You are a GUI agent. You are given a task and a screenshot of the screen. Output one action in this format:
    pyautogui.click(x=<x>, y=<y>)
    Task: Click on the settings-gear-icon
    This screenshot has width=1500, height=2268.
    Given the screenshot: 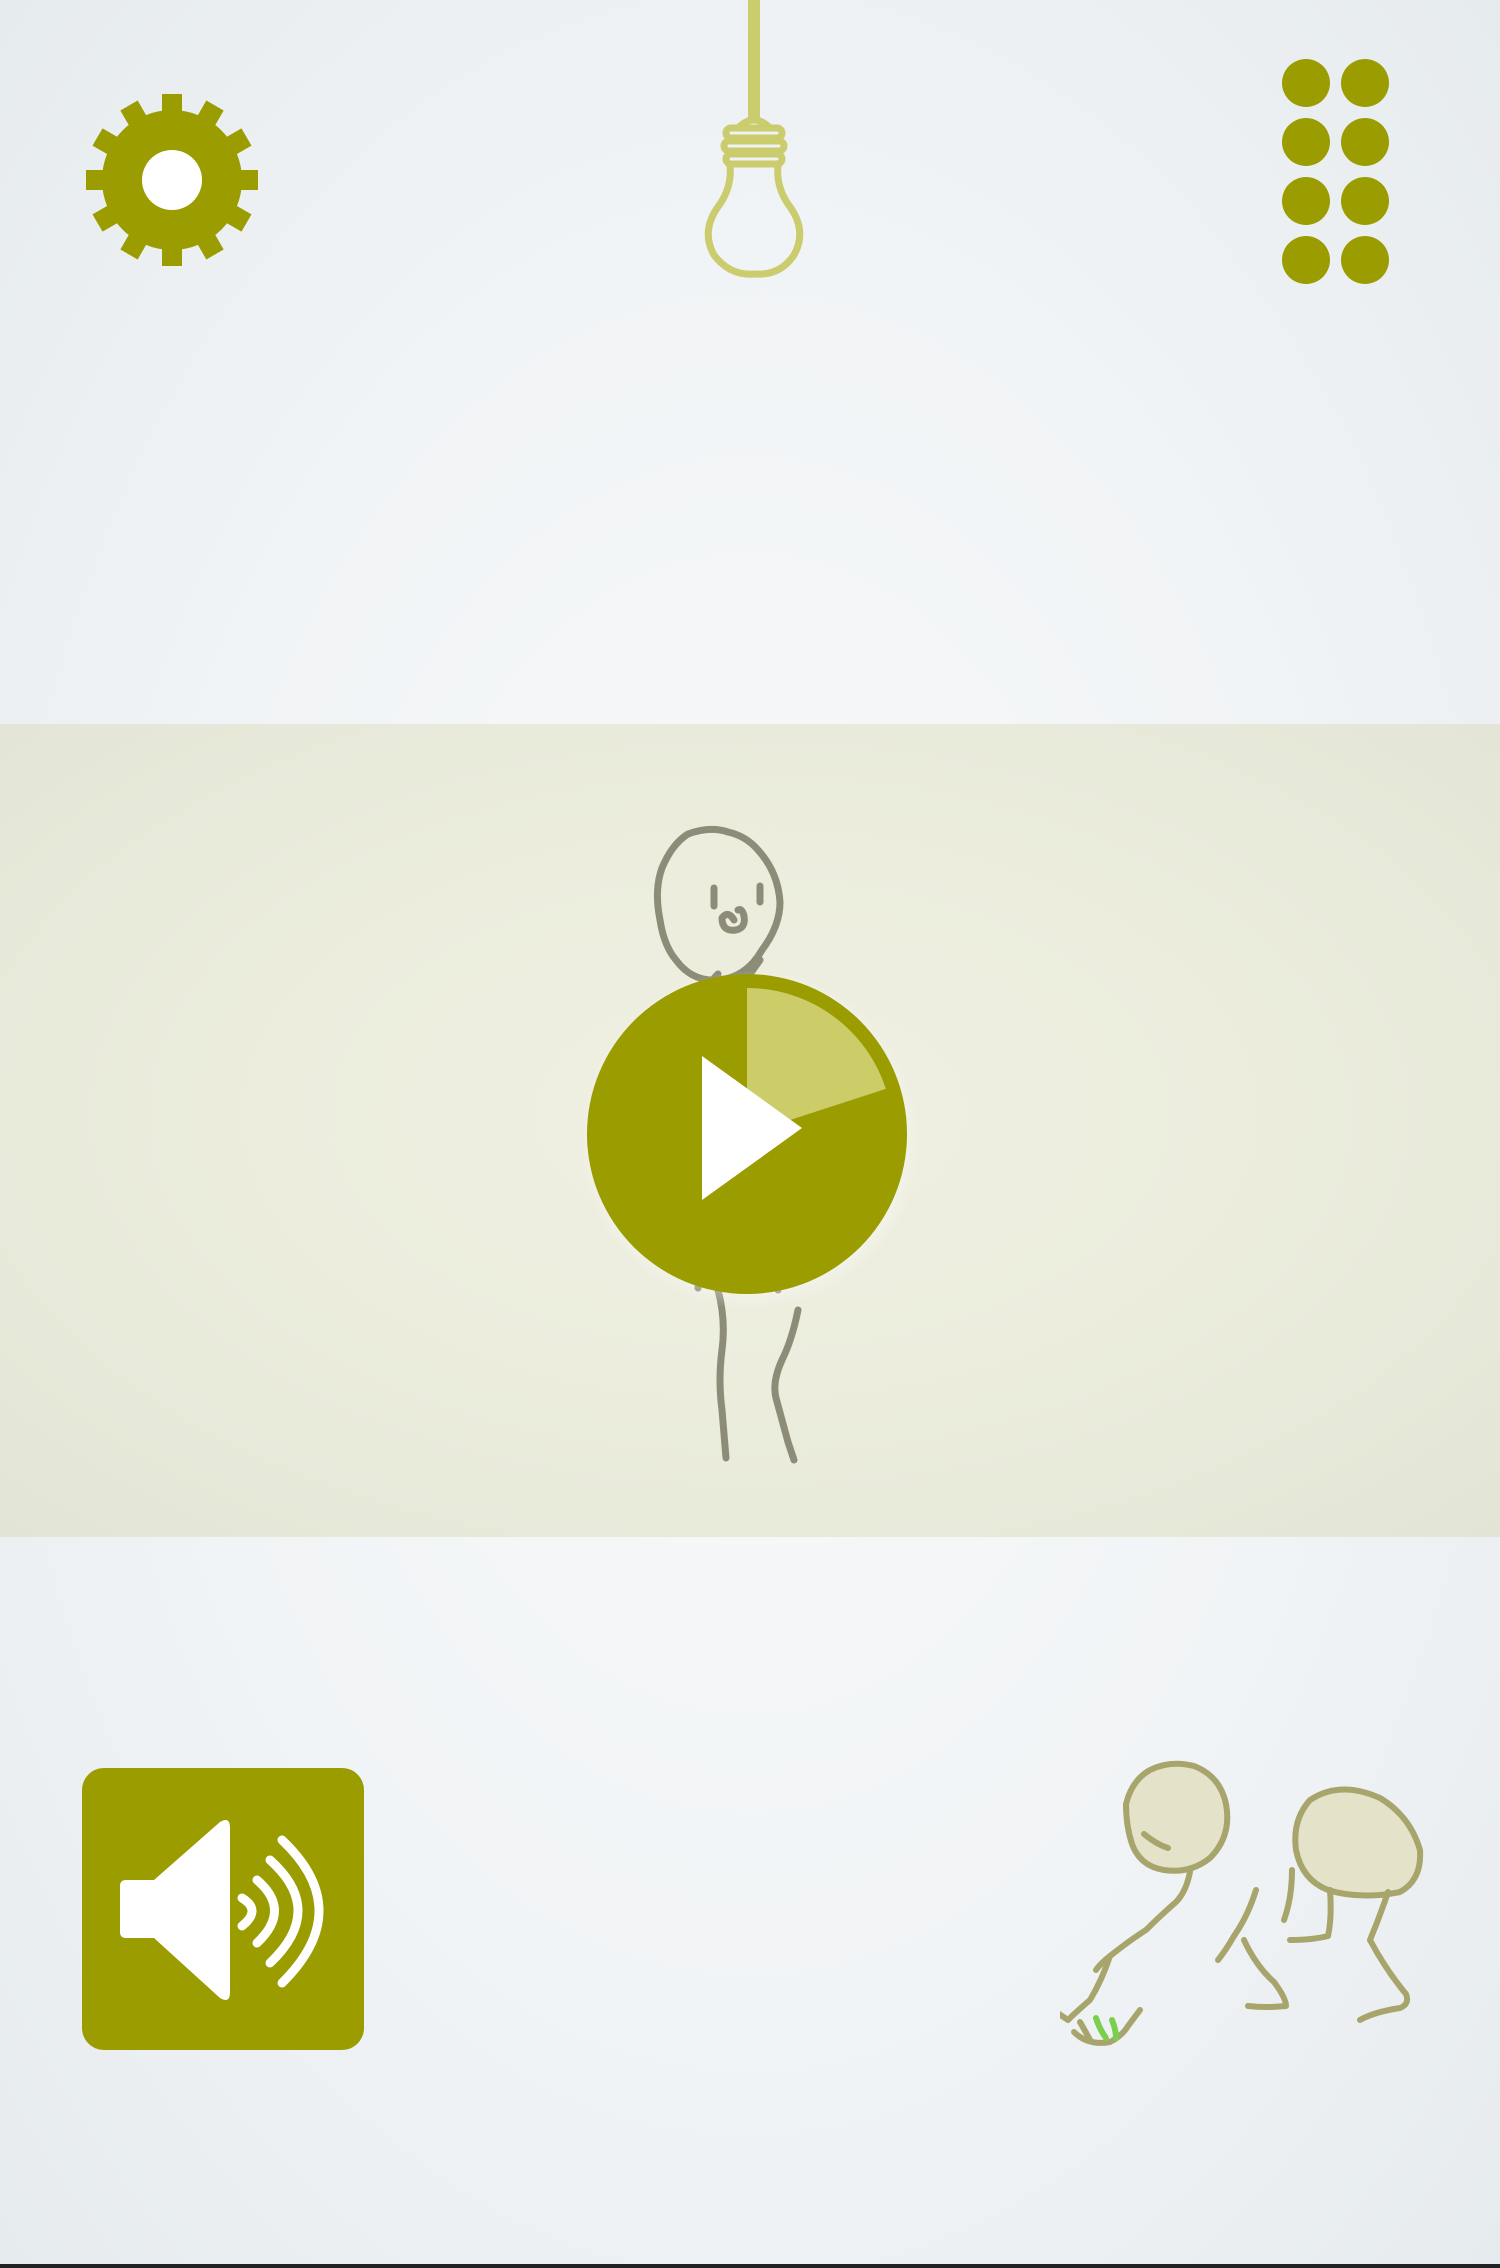 What is the action you would take?
    pyautogui.click(x=172, y=180)
    